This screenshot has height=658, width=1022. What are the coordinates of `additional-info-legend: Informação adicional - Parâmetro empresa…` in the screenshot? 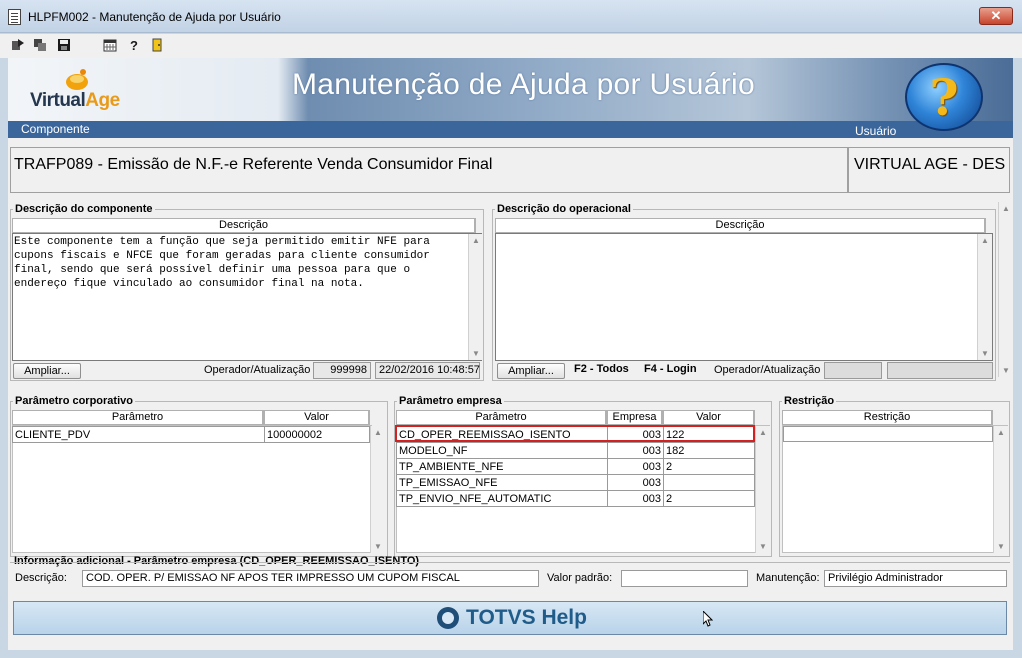 It's located at (217, 561).